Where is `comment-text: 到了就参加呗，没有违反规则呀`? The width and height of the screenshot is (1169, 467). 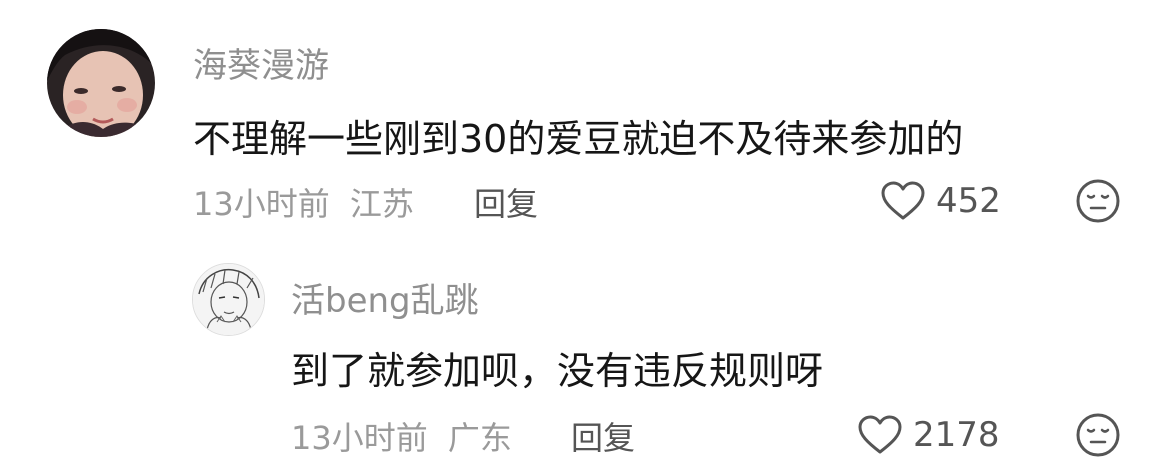
comment-text: 到了就参加呗，没有违反规则呀 is located at coordinates (557, 371).